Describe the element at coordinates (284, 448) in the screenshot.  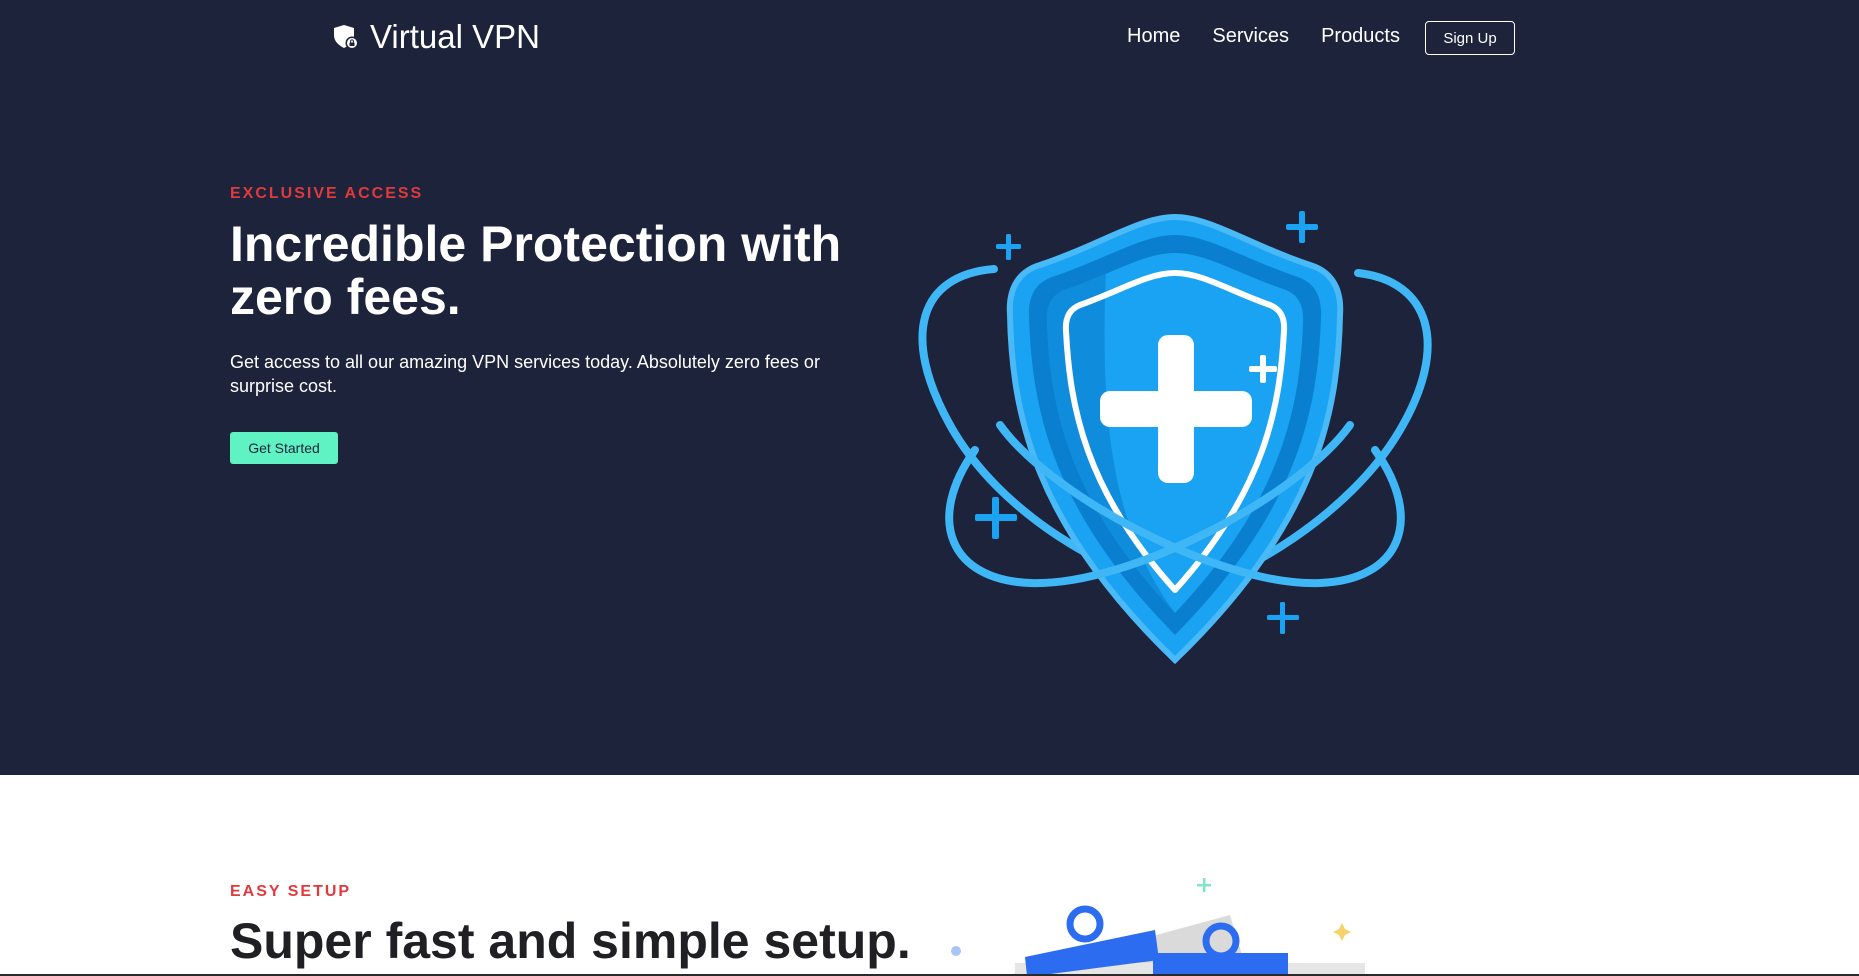
I see `get-started-button: Get Started` at that location.